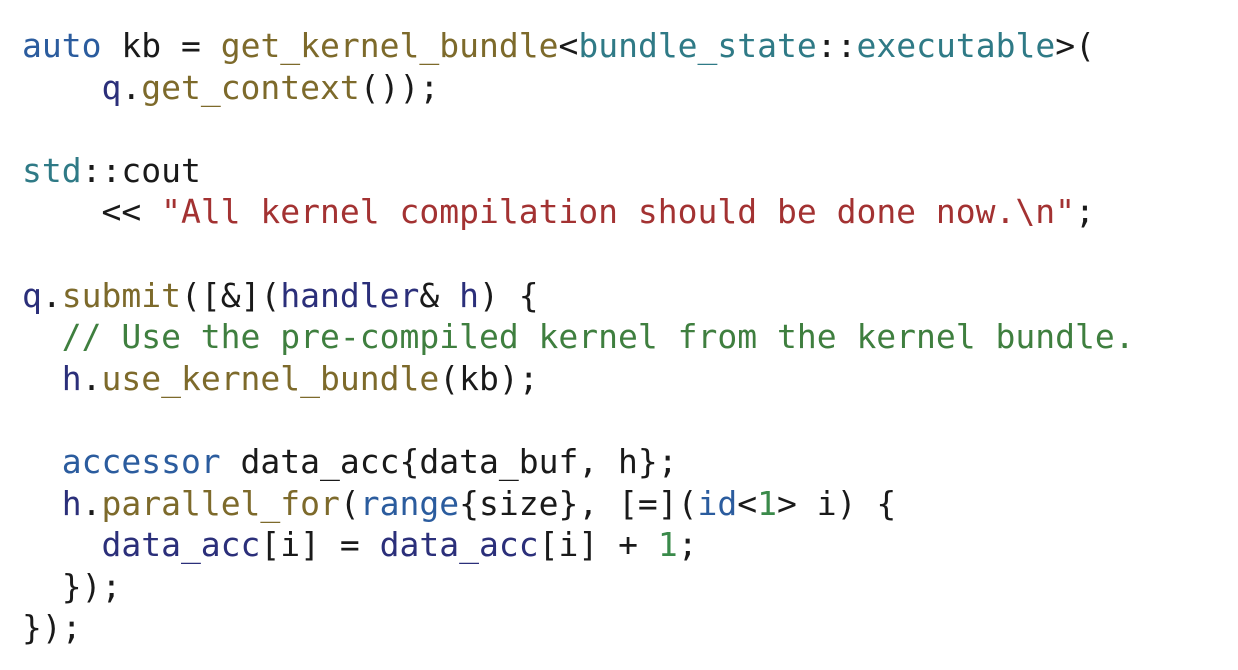  What do you see at coordinates (578, 503) in the screenshot?
I see `code-text: {size}, [=](` at bounding box center [578, 503].